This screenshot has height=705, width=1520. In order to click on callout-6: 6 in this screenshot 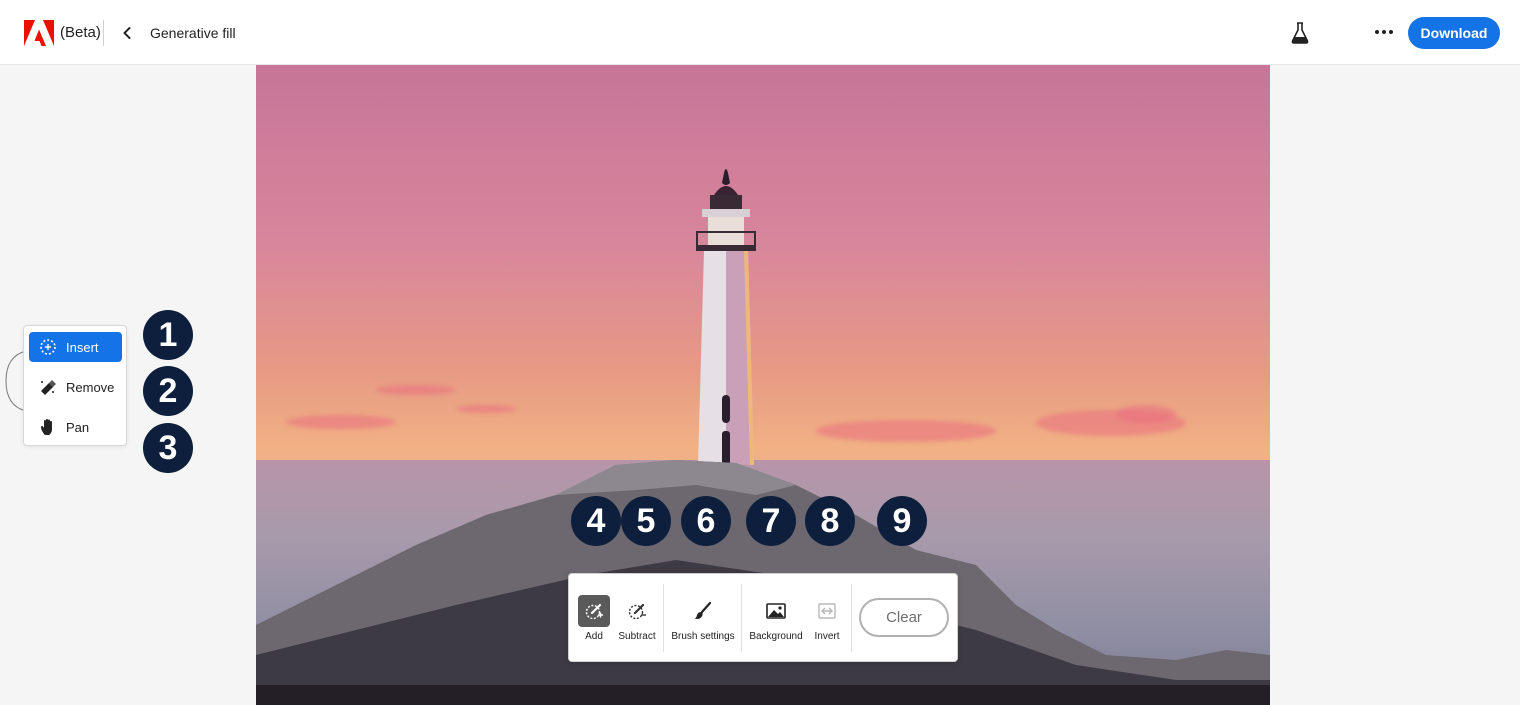, I will do `click(706, 521)`.